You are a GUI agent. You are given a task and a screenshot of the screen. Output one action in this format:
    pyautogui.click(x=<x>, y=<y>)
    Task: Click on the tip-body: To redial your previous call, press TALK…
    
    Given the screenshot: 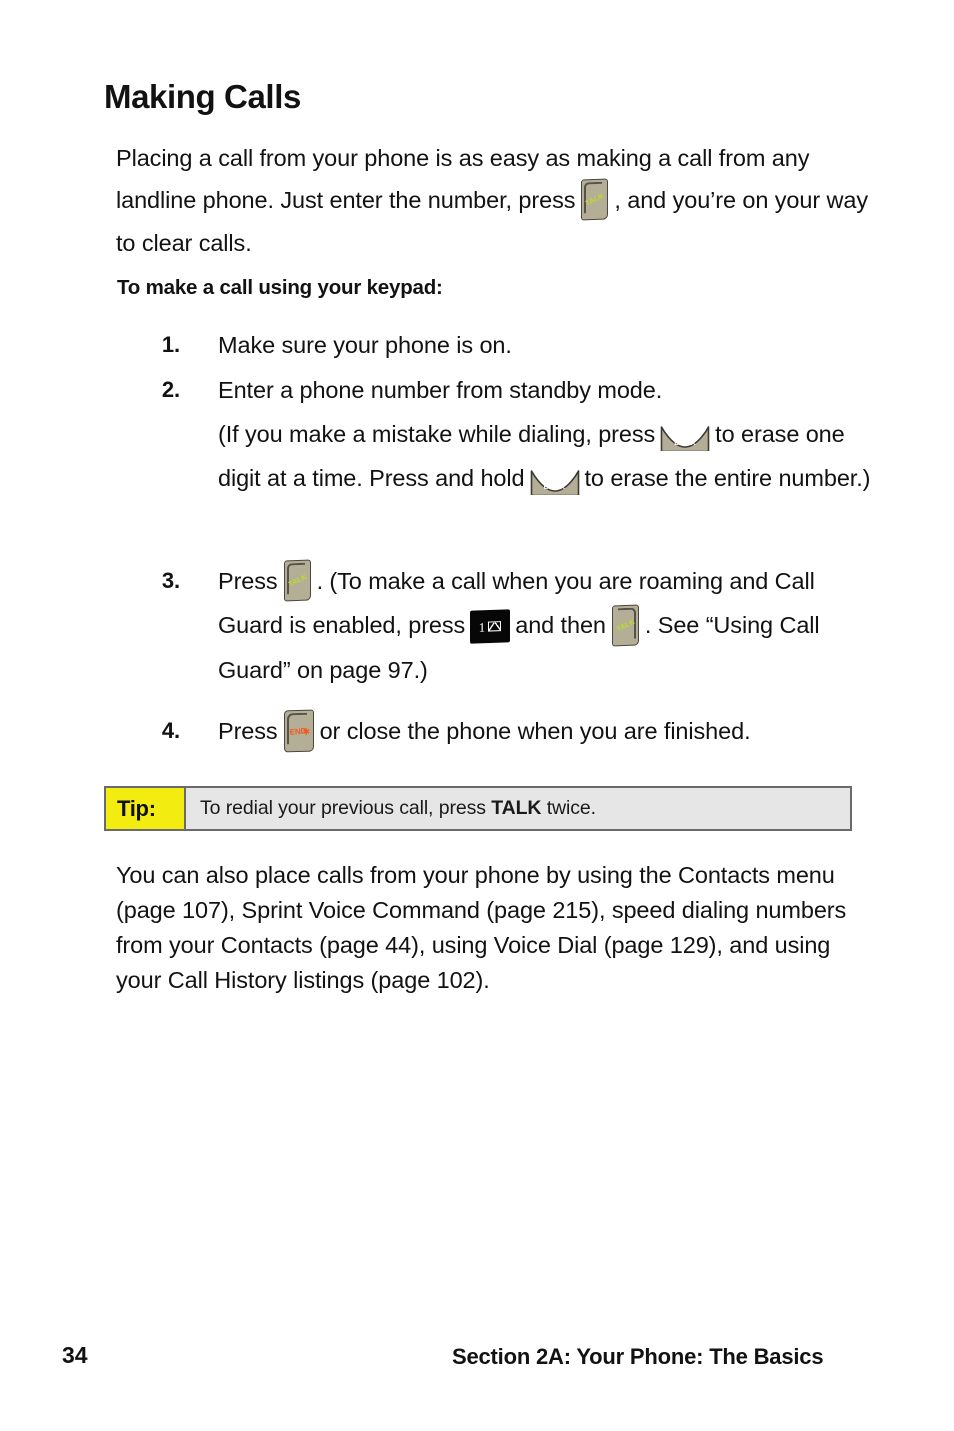 What is the action you would take?
    pyautogui.click(x=518, y=808)
    